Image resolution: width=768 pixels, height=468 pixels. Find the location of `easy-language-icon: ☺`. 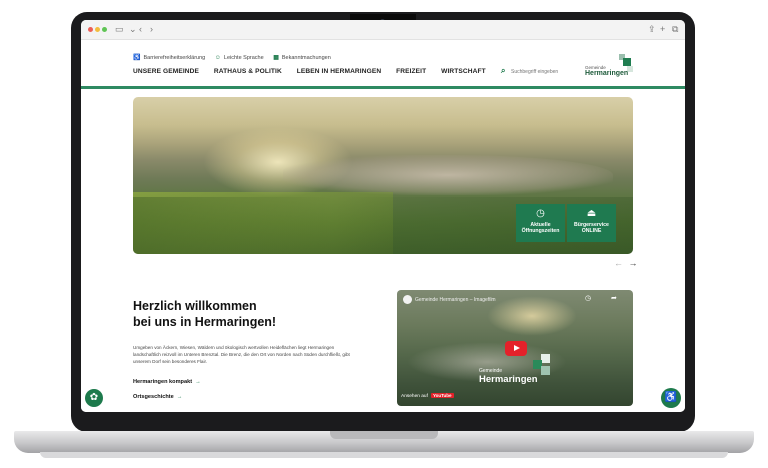

easy-language-icon: ☺ is located at coordinates (217, 58).